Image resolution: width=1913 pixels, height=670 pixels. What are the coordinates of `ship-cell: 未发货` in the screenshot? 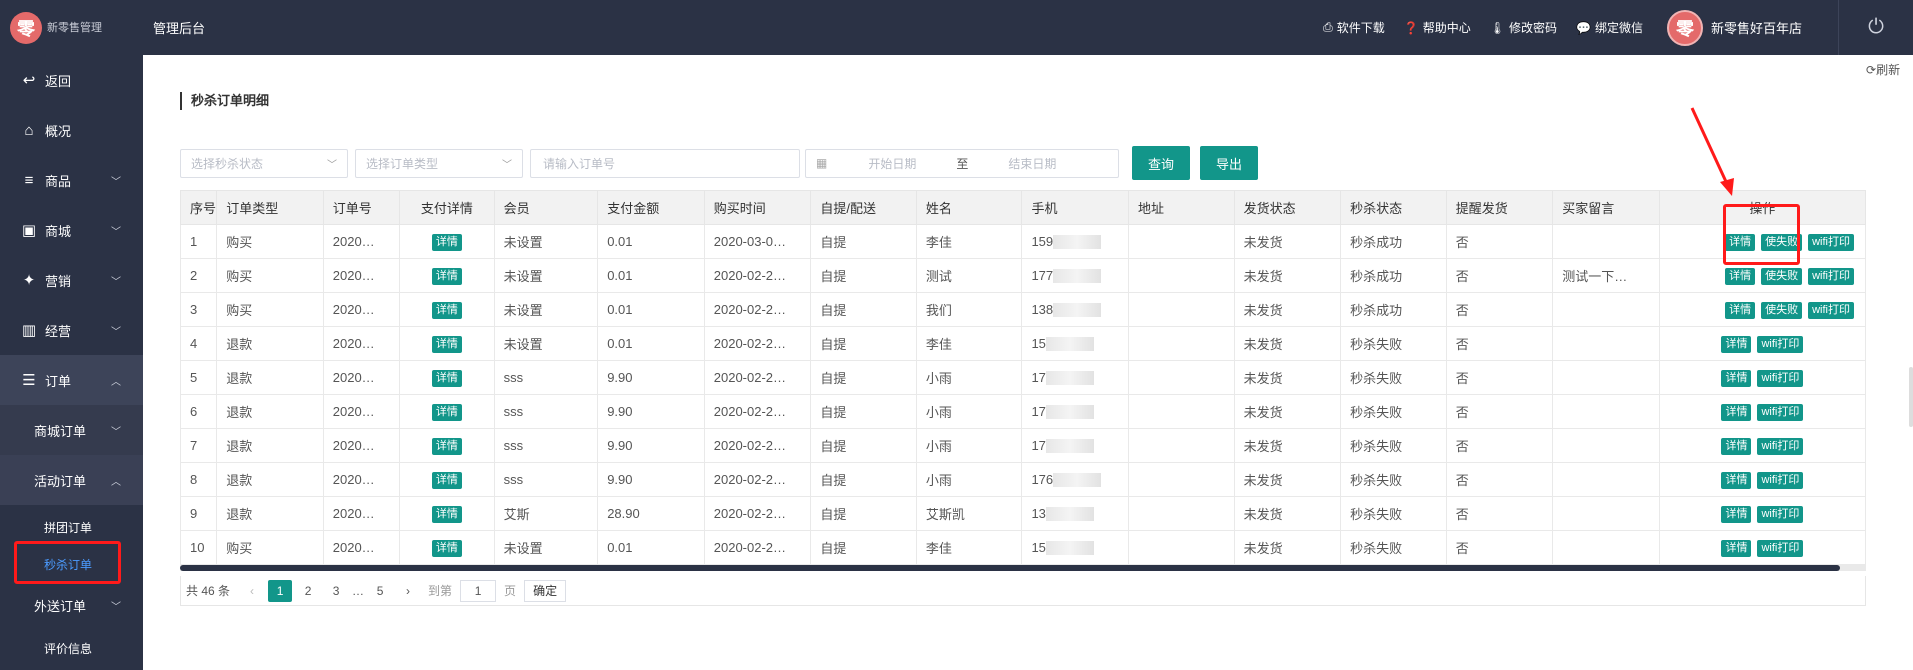 It's located at (1287, 479).